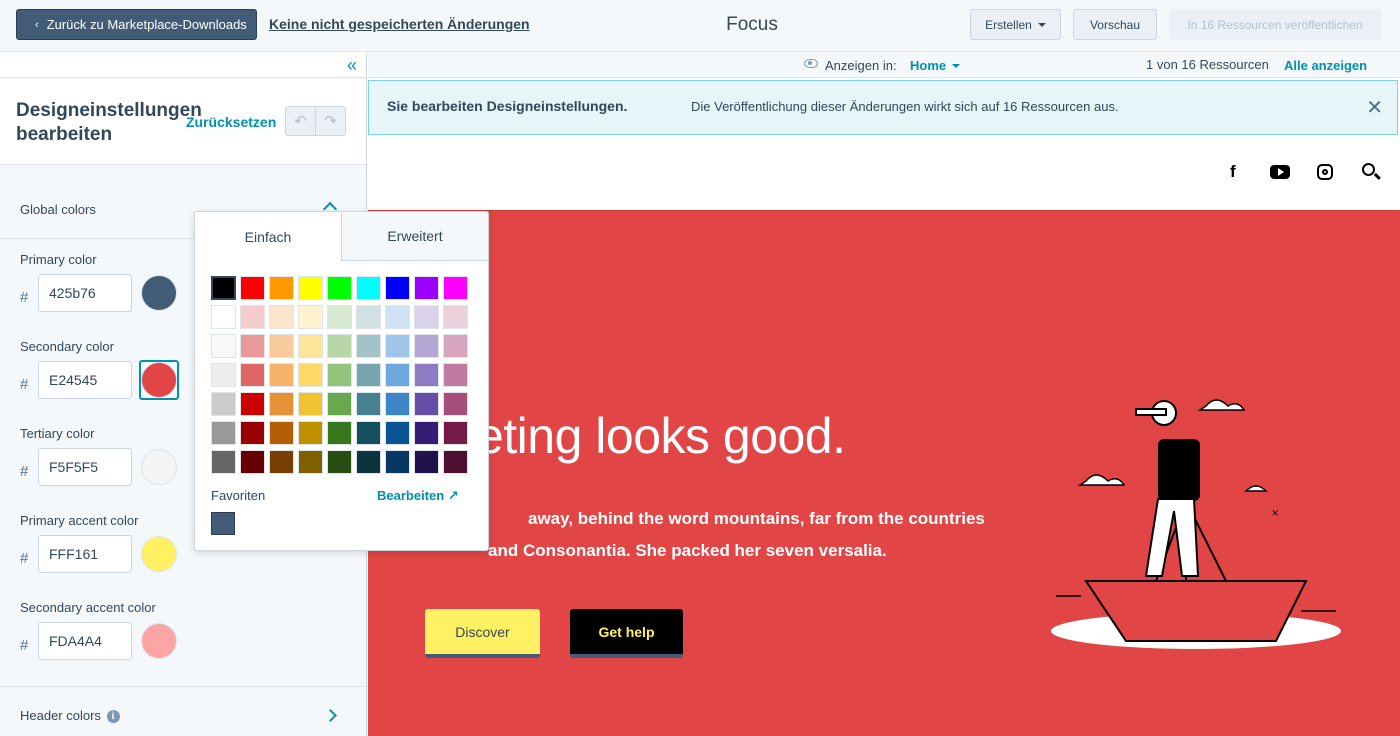 The image size is (1400, 736). I want to click on tertiary-color-hex-input: F5F5F5, so click(85, 467).